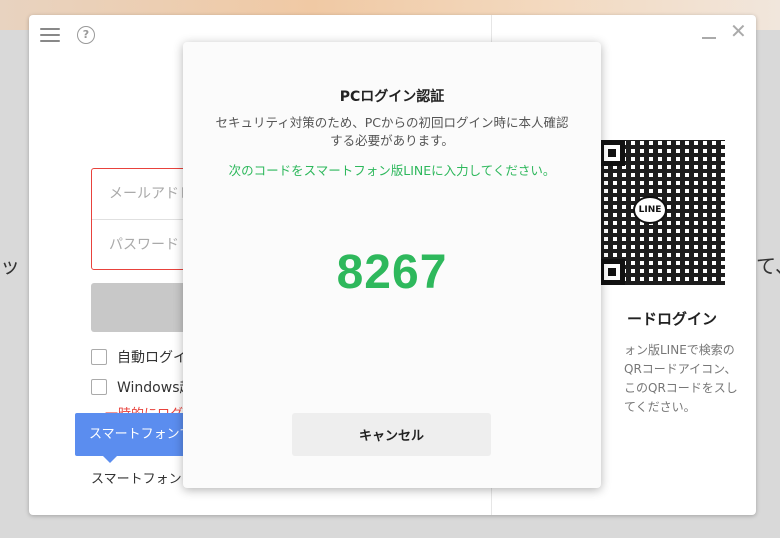  I want to click on help-icon: ?, so click(86, 35).